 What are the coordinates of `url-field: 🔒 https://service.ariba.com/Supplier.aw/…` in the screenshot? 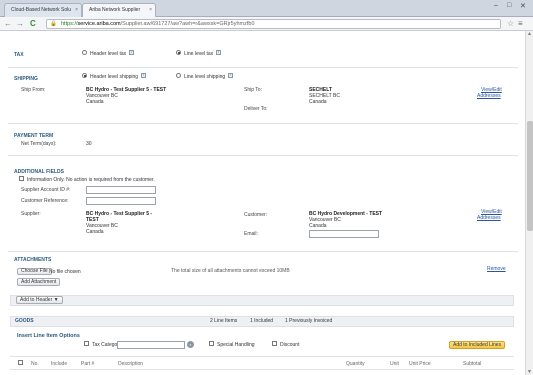 It's located at (273, 24).